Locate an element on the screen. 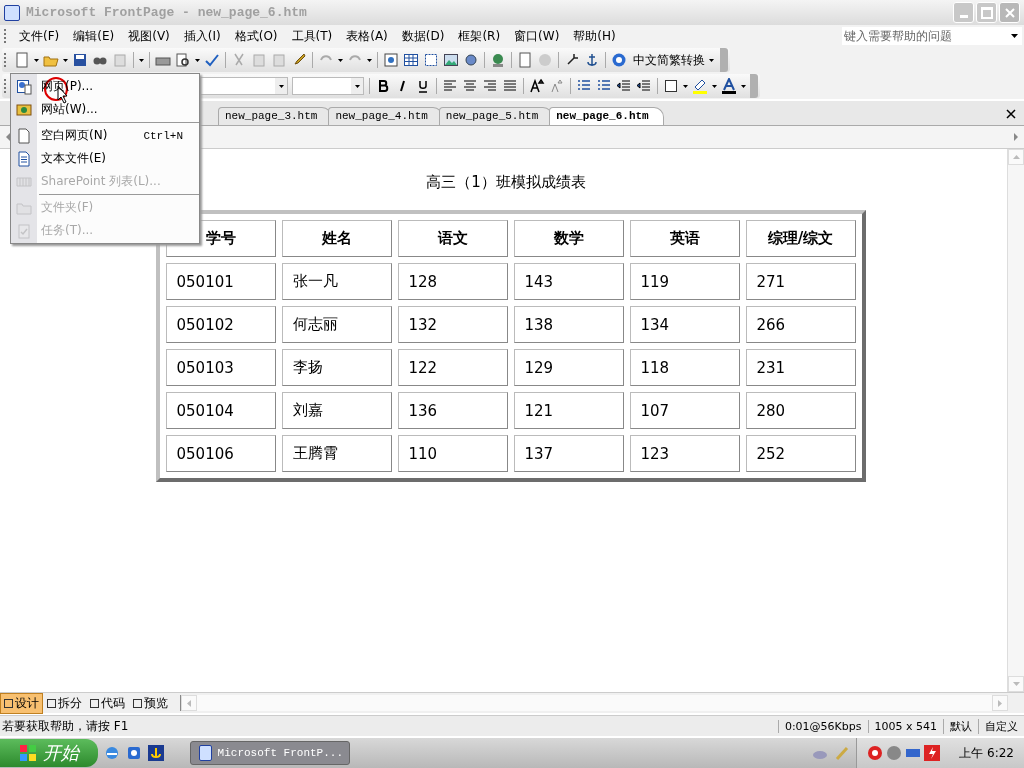 The image size is (1024, 768). table-cell: 050106 is located at coordinates (220, 453).